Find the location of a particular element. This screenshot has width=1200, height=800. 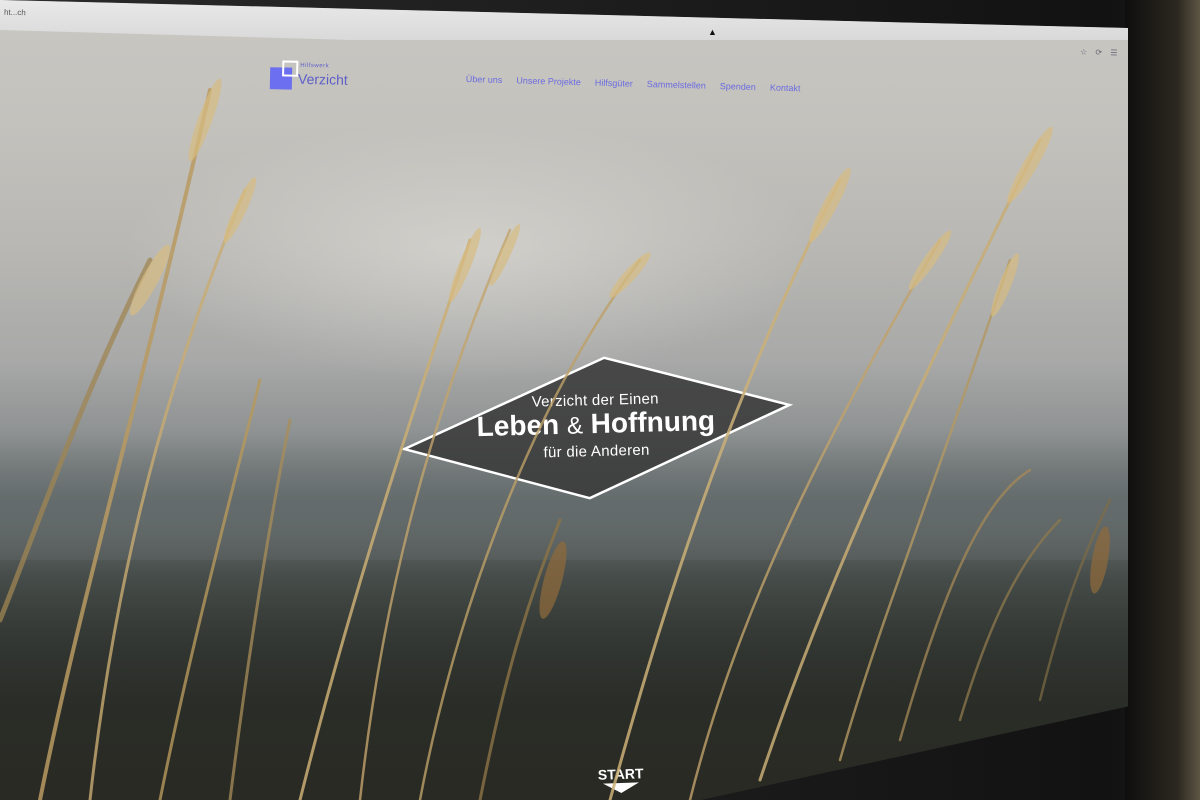

start-button: START is located at coordinates (620, 782).